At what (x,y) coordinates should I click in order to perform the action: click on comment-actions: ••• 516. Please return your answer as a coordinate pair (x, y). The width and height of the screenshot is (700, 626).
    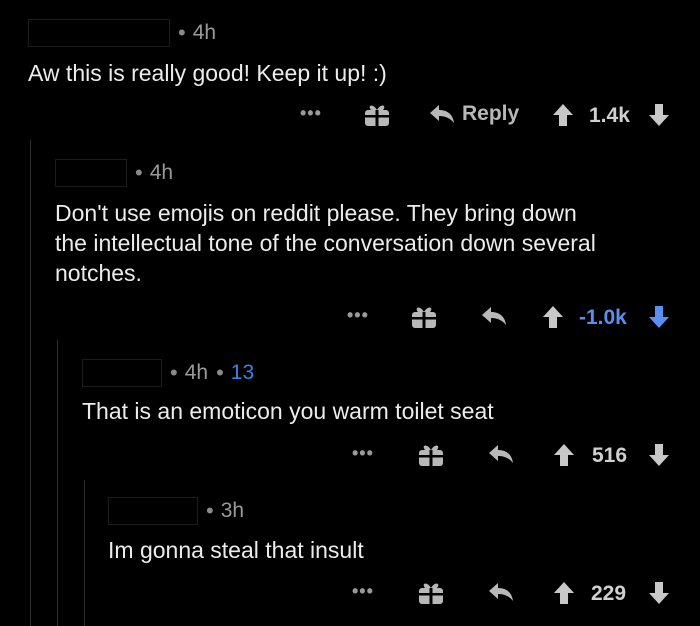
    Looking at the image, I should click on (350, 454).